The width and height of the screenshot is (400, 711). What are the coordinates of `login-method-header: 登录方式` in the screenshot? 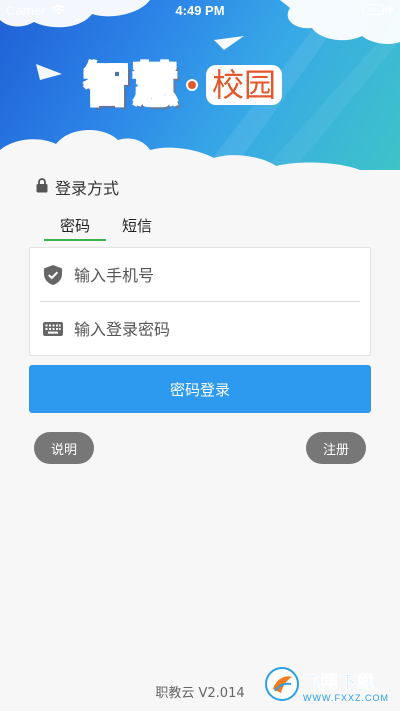 It's located at (77, 187).